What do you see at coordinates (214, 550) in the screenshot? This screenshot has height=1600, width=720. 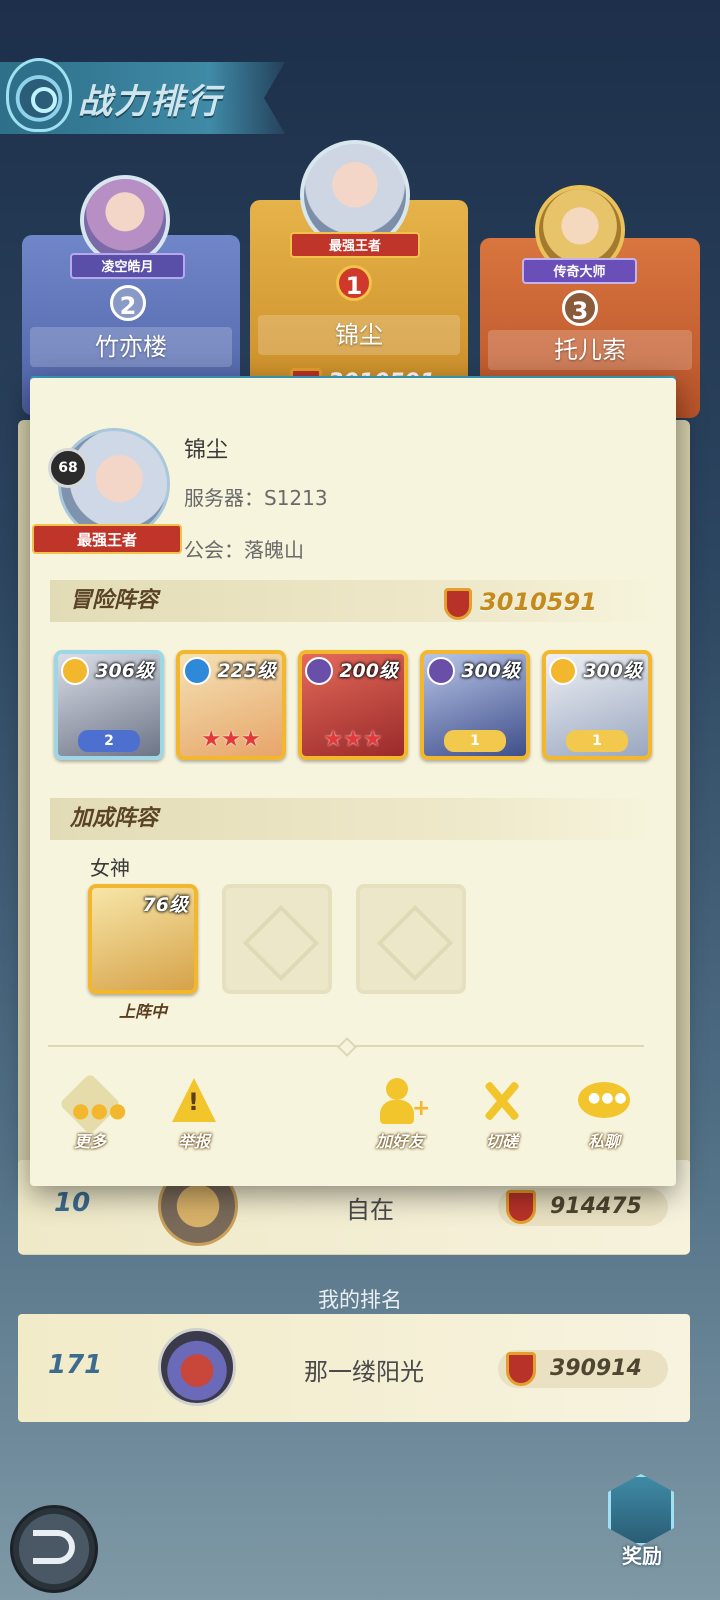 I see `guild-label: 公会：` at bounding box center [214, 550].